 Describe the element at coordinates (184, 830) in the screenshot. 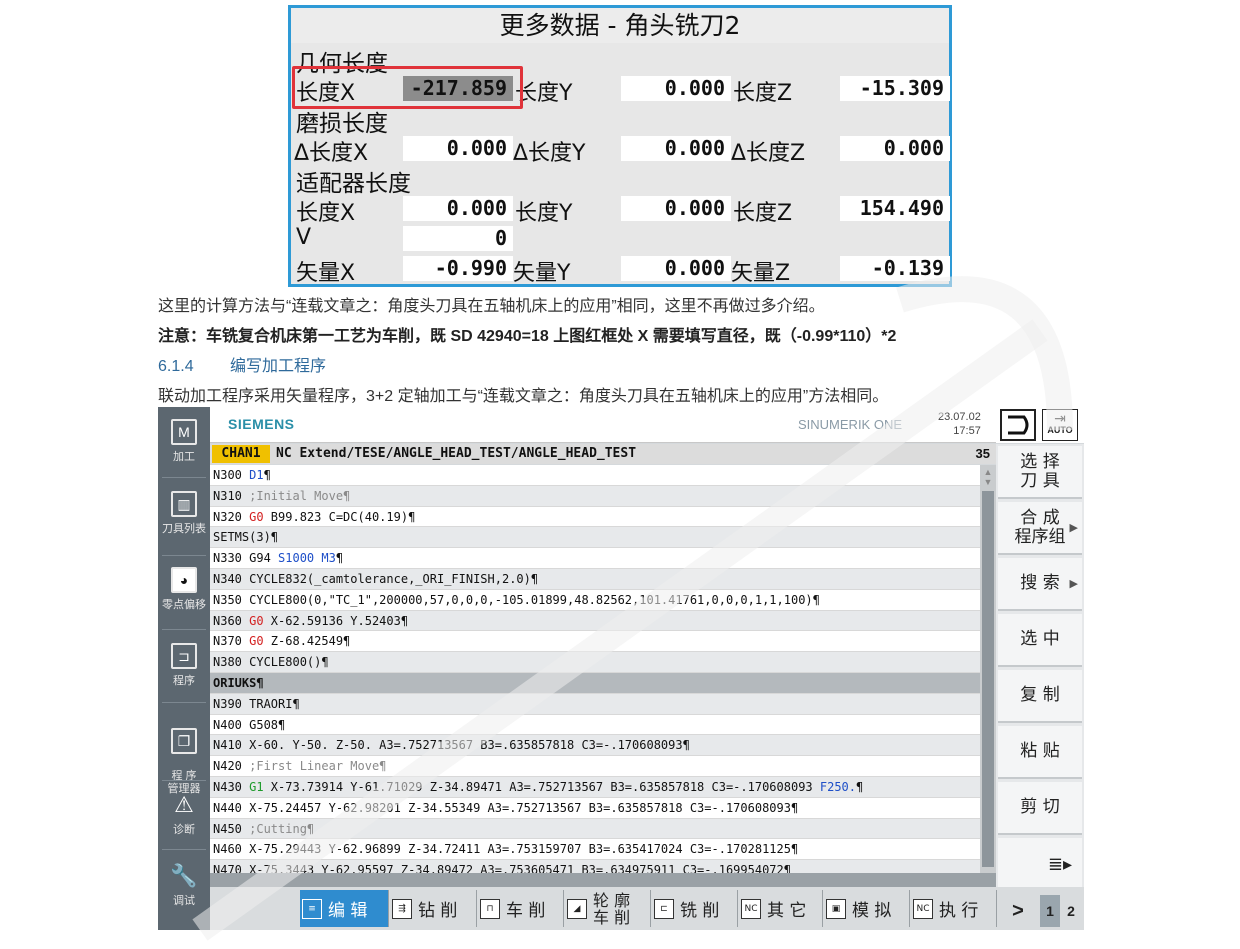

I see `nav-diagnostics-label: 诊断` at that location.